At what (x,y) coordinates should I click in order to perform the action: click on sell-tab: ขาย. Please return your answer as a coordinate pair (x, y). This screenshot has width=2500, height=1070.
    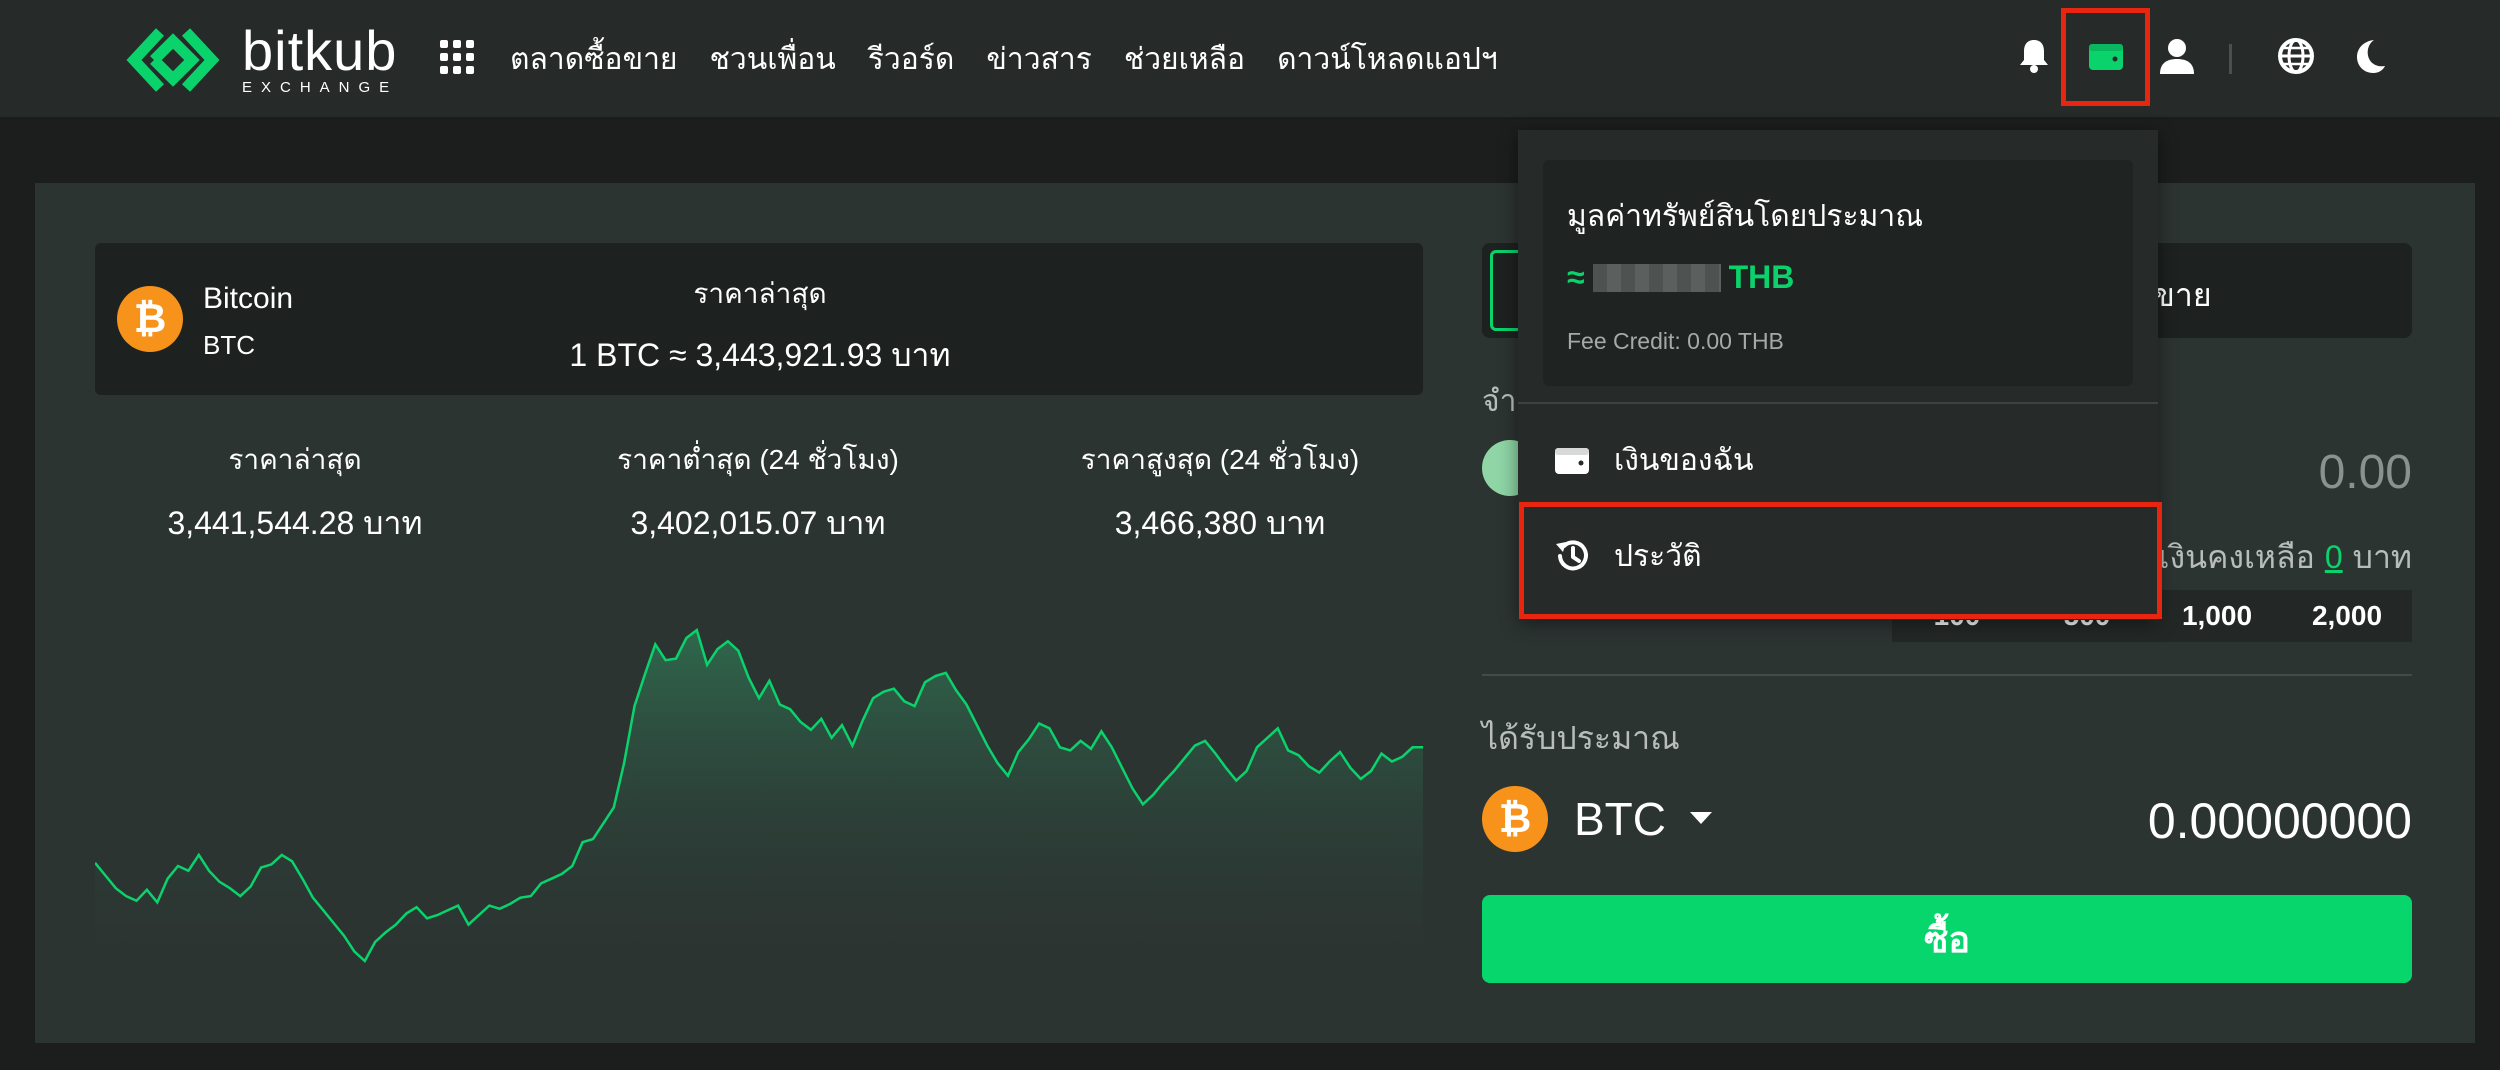
    Looking at the image, I should click on (2182, 295).